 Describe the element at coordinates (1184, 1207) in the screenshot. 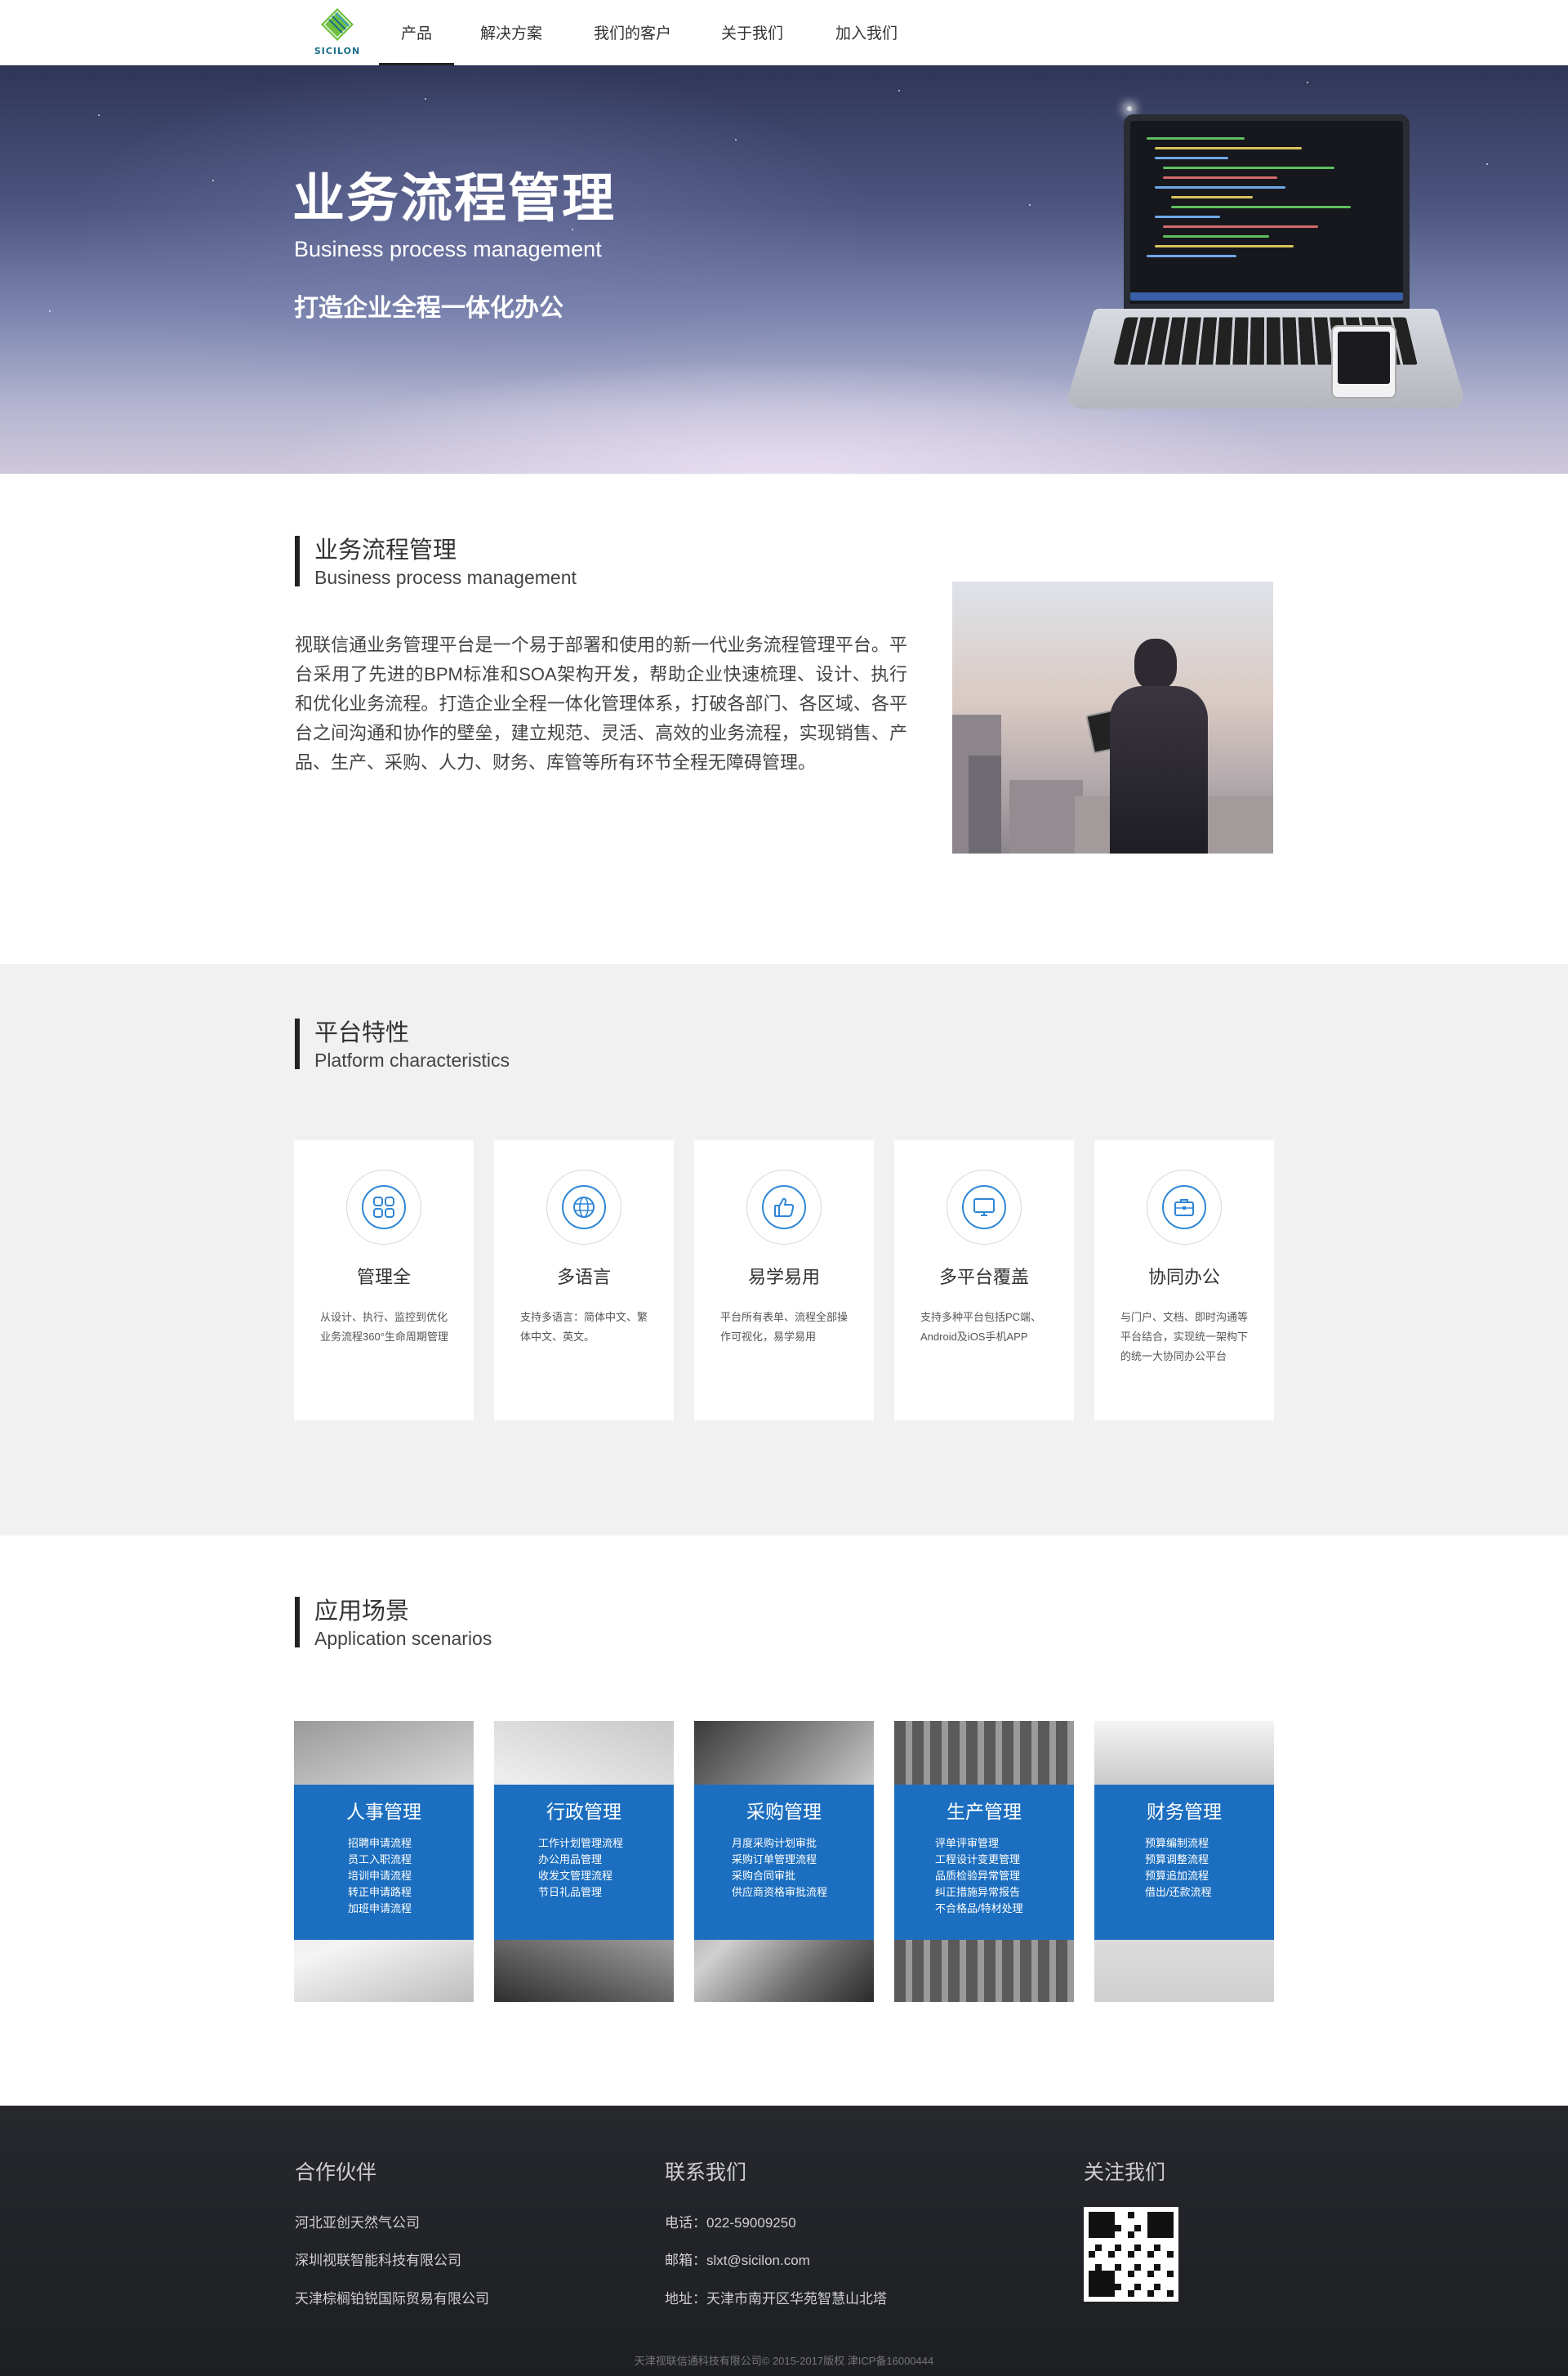

I see `briefcase-icon` at that location.